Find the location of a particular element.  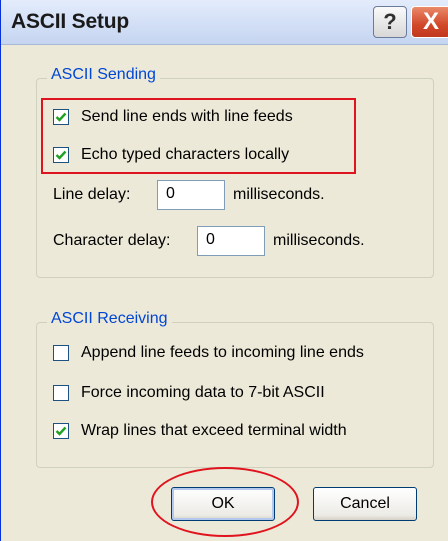

red-annotation-box is located at coordinates (198, 136).